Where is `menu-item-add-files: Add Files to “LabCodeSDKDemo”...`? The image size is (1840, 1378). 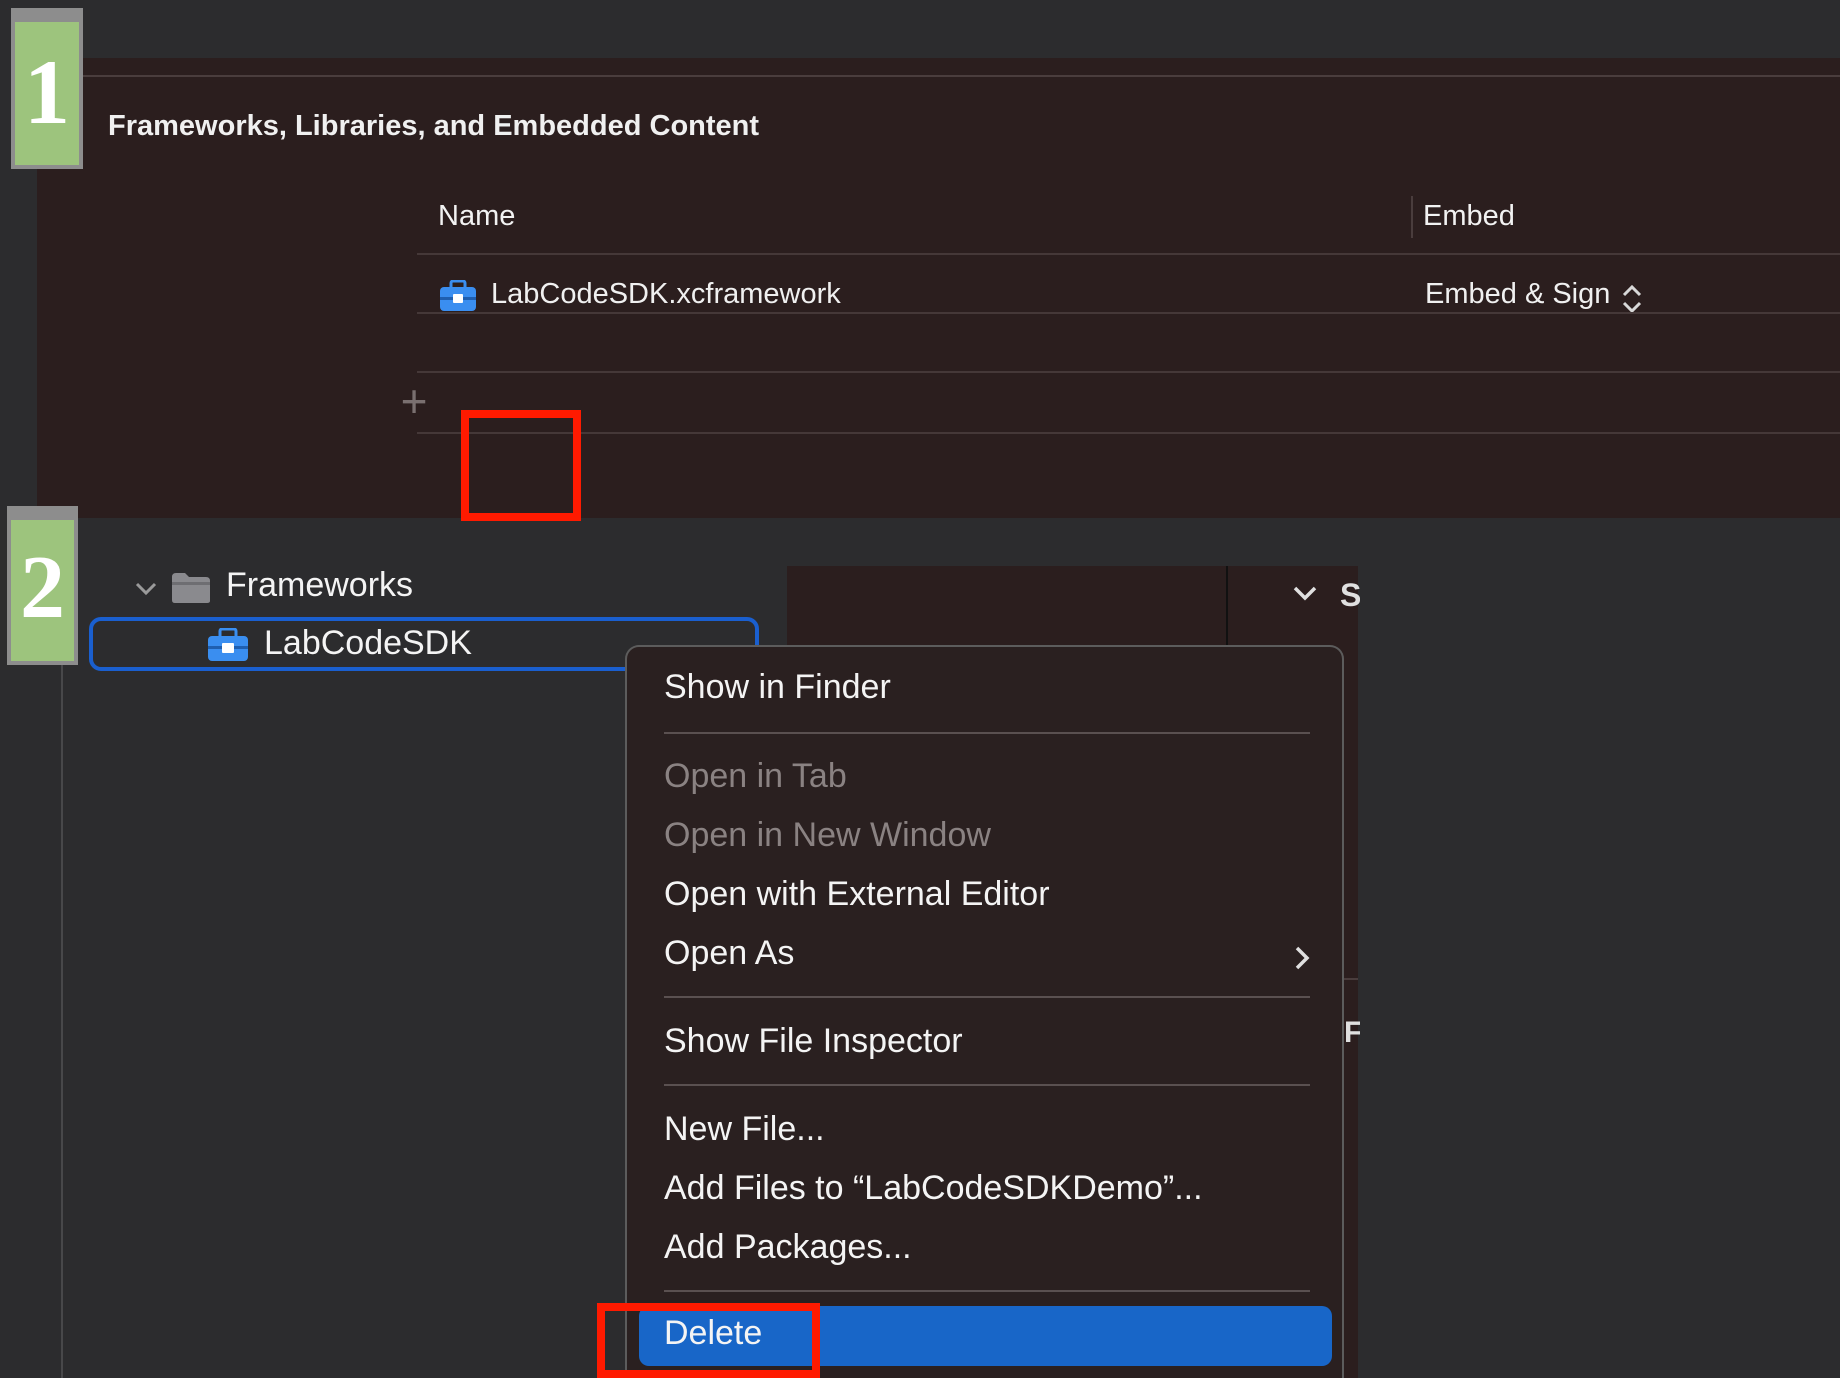 menu-item-add-files: Add Files to “LabCodeSDKDemo”... is located at coordinates (933, 1188).